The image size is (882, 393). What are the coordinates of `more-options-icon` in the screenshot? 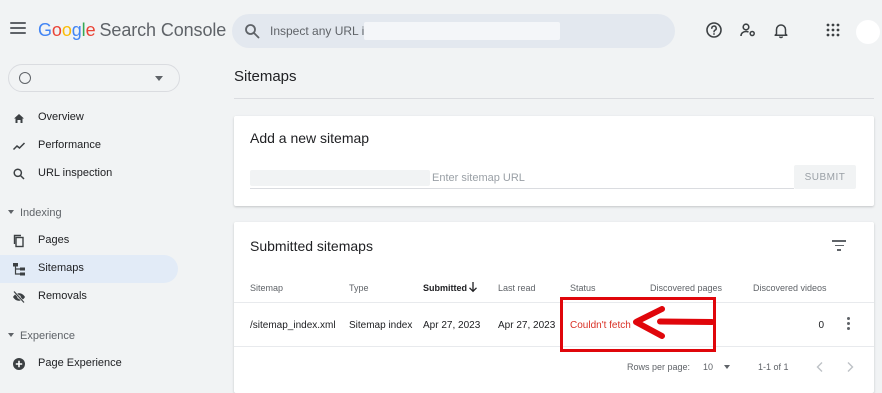 It's located at (848, 325).